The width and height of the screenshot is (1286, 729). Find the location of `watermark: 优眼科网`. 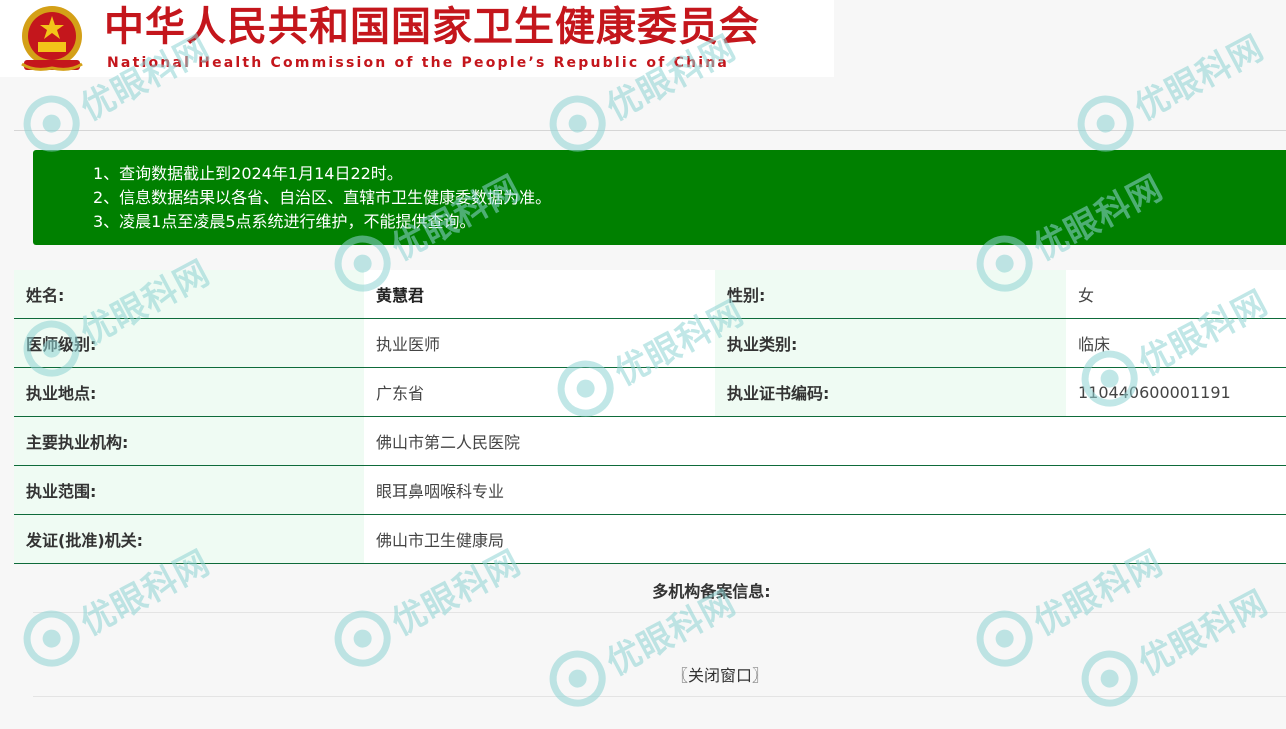

watermark: 优眼科网 is located at coordinates (1167, 86).